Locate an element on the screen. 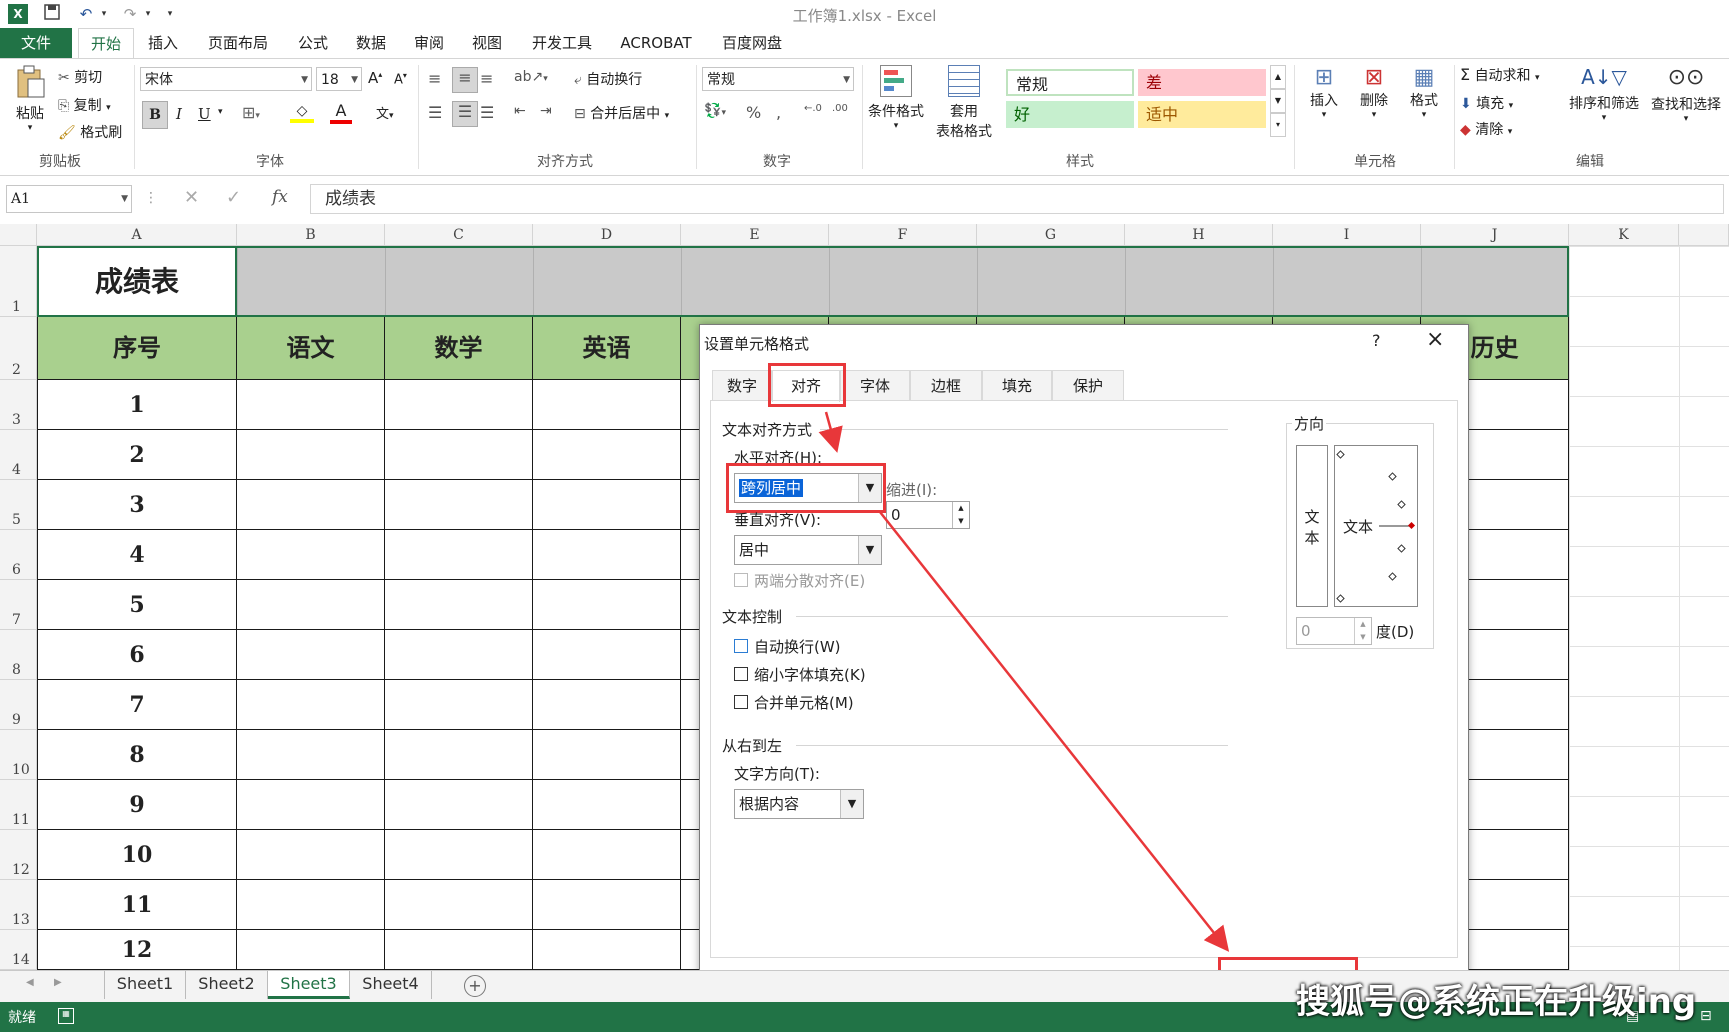 This screenshot has width=1729, height=1032. seq-cell: 2 is located at coordinates (137, 455).